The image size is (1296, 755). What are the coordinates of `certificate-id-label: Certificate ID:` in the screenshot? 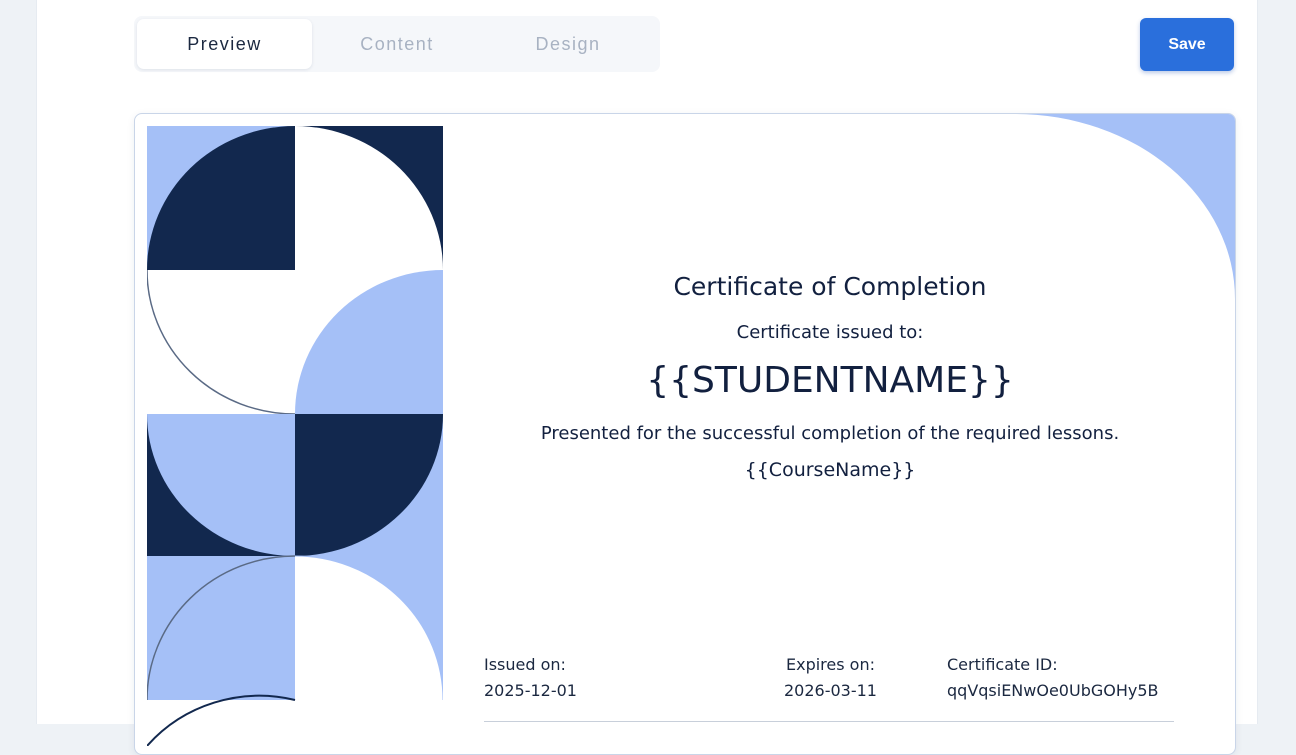 It's located at (1002, 664).